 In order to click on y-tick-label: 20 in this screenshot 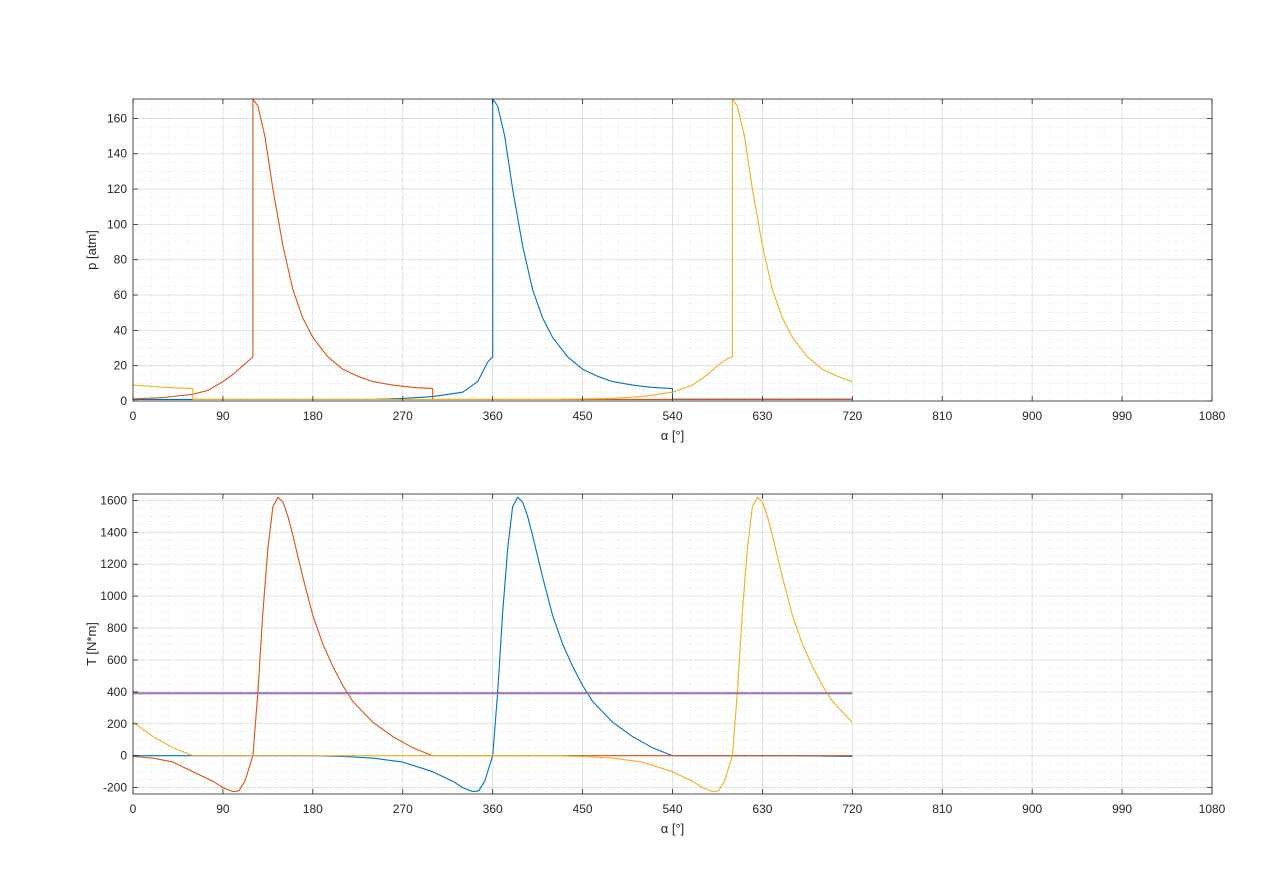, I will do `click(121, 366)`.